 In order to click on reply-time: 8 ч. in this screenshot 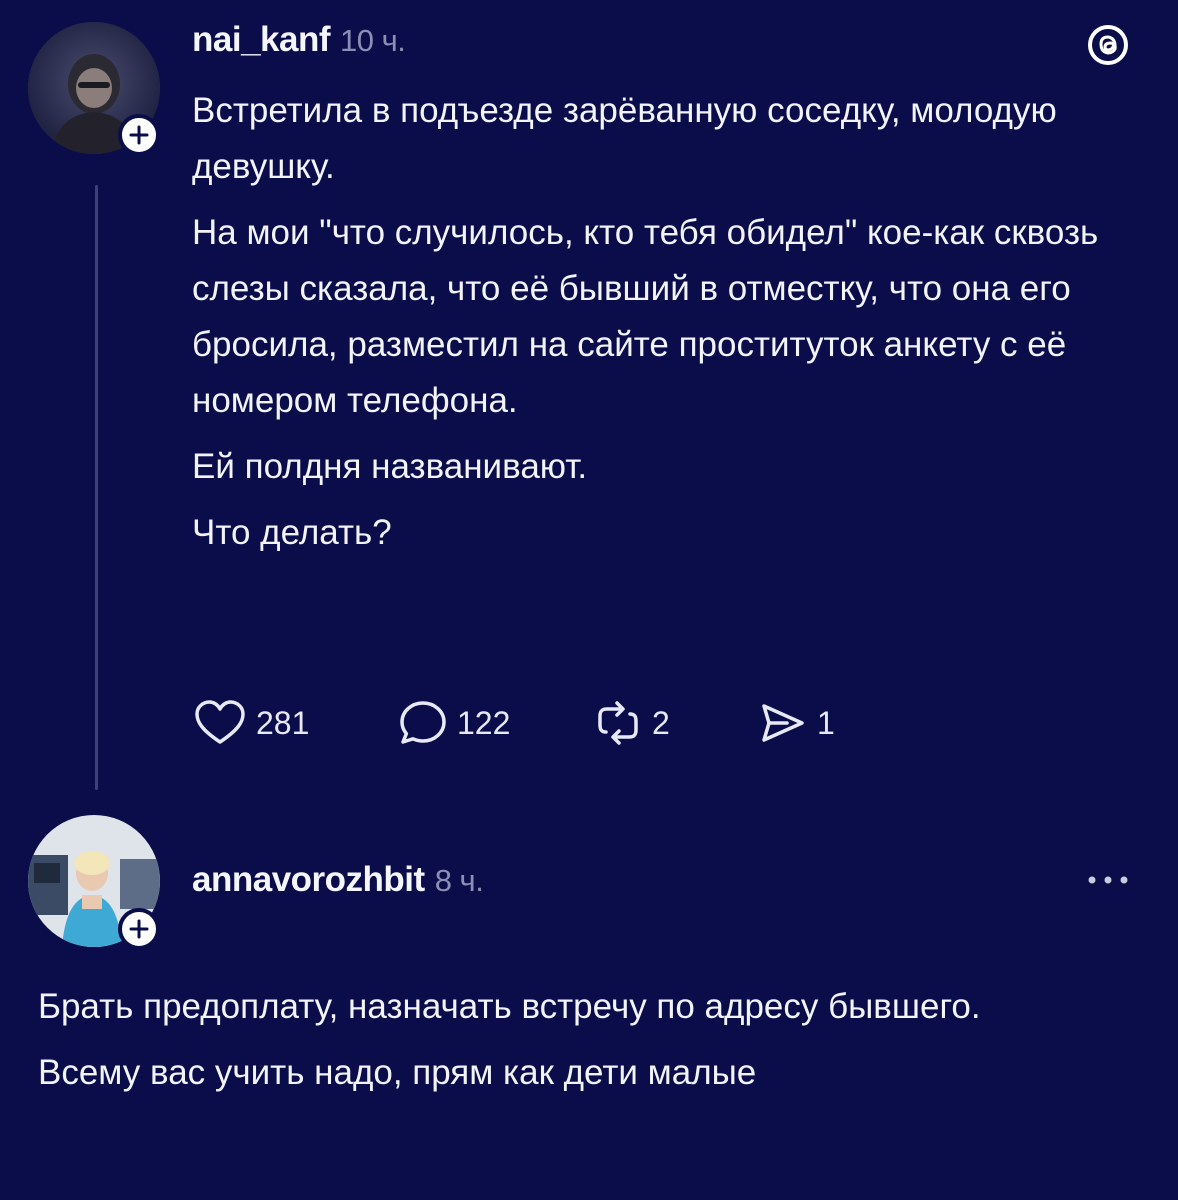, I will do `click(459, 880)`.